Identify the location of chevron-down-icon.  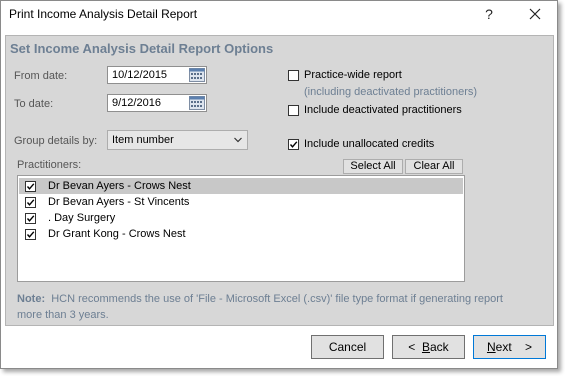
(238, 140).